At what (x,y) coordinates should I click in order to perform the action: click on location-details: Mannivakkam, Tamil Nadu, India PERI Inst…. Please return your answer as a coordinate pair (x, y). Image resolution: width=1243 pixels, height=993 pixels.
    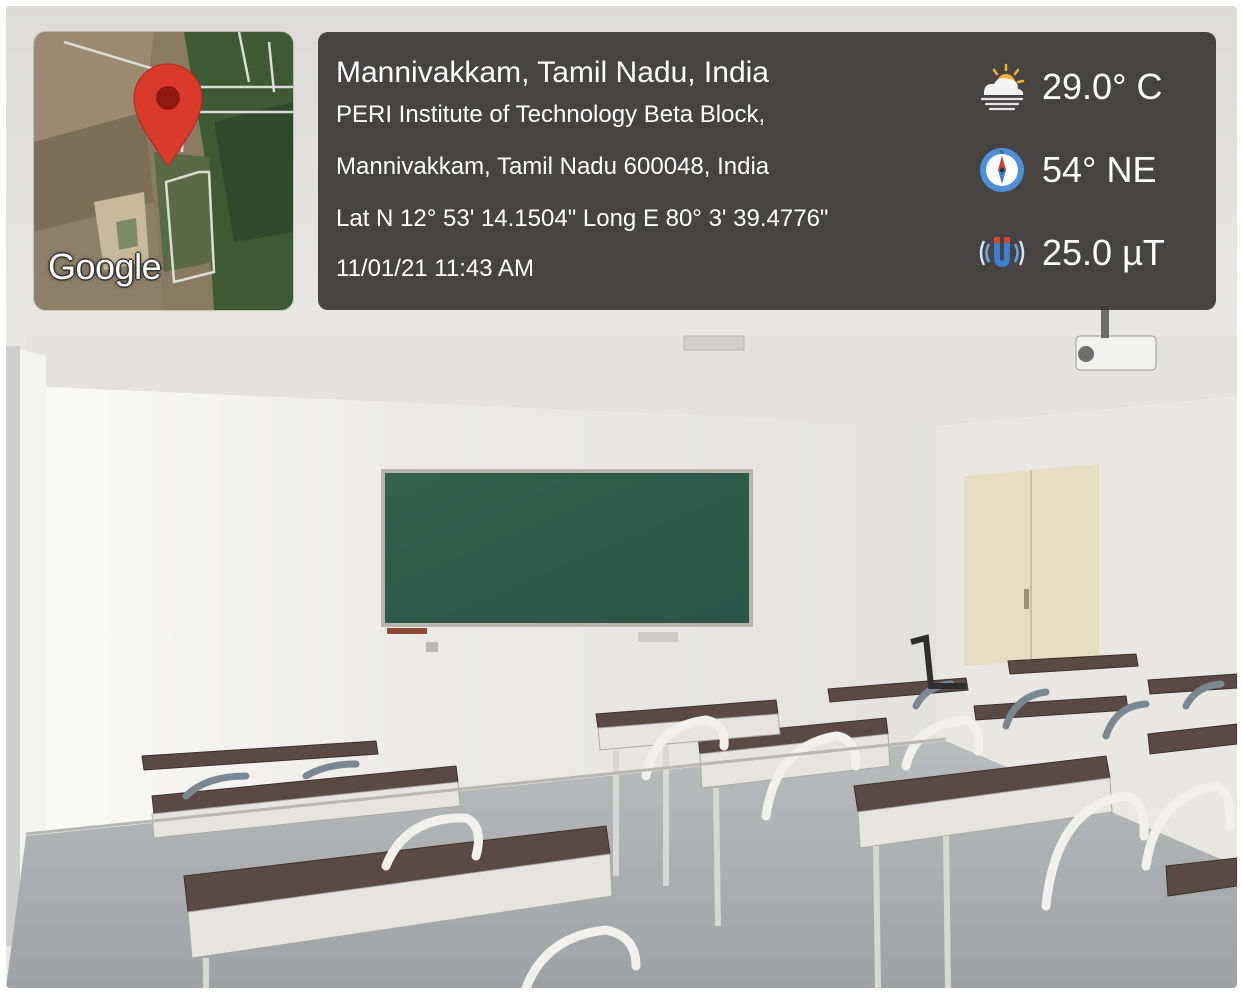
    Looking at the image, I should click on (656, 169).